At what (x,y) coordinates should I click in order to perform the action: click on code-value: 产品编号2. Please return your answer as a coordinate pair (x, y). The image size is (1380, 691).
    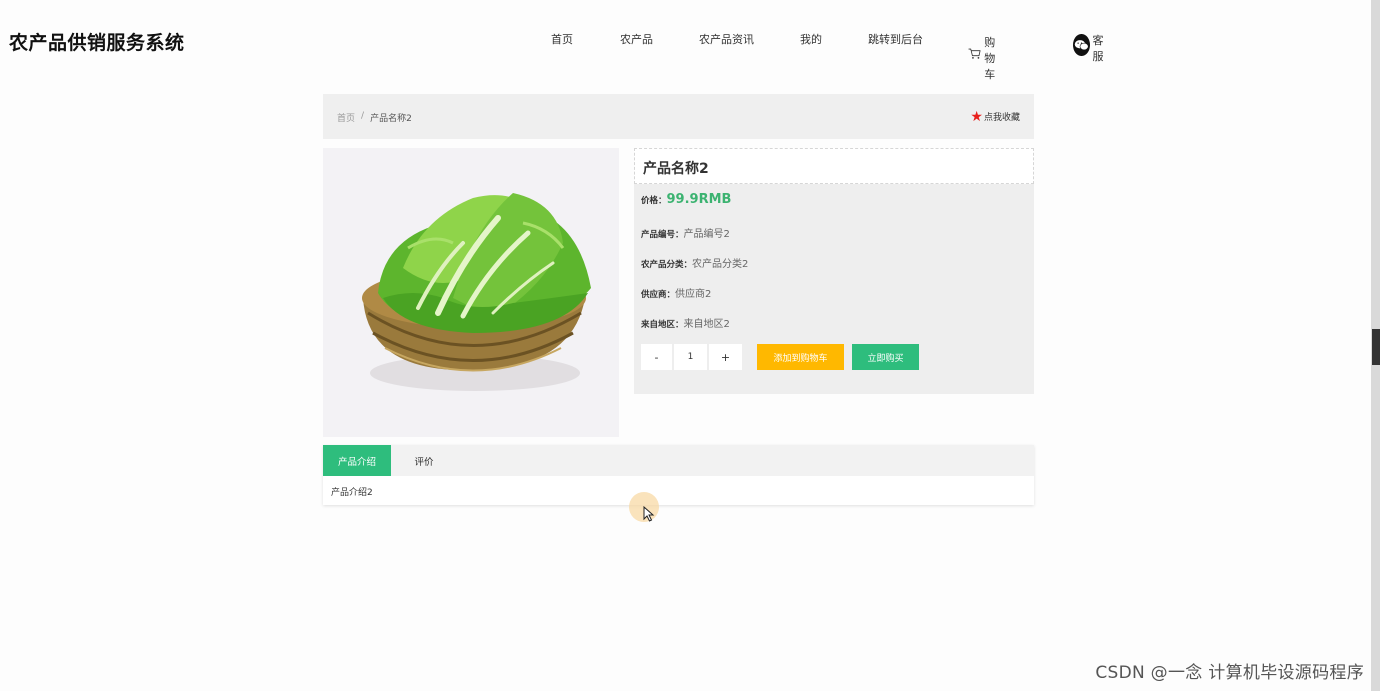
    Looking at the image, I should click on (706, 234).